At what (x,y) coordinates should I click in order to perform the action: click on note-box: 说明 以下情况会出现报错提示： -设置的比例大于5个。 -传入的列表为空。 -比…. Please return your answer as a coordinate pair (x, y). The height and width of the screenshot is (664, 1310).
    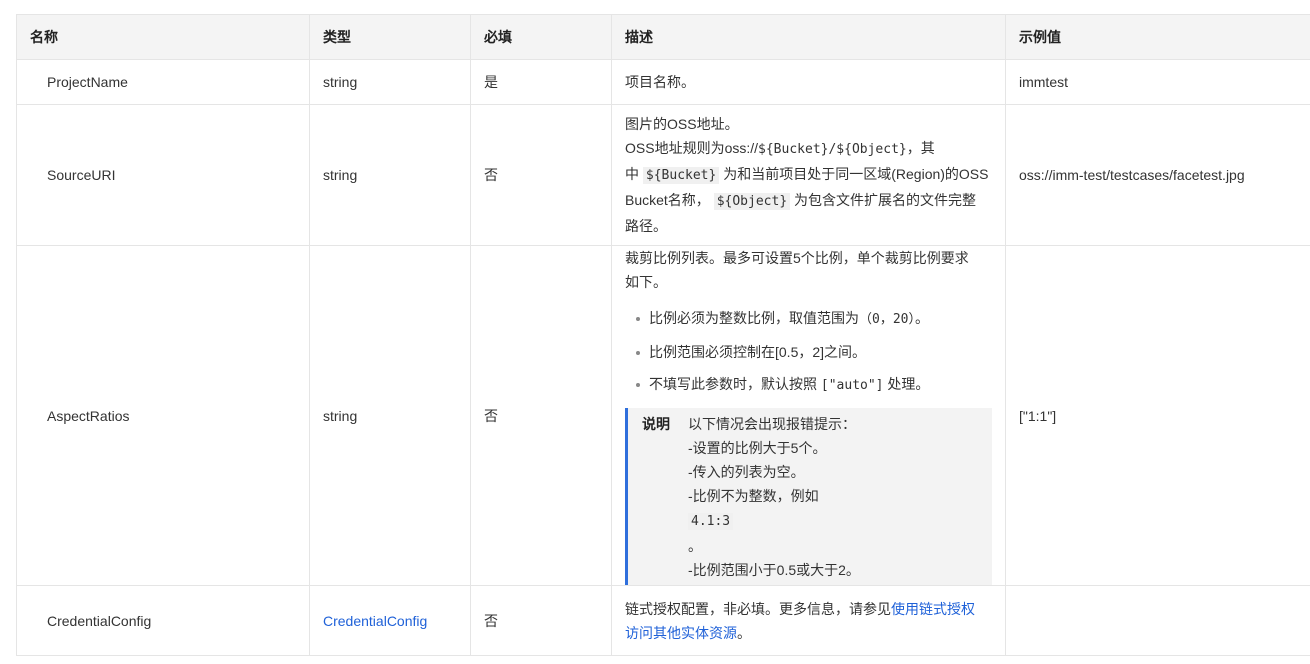
    Looking at the image, I should click on (808, 496).